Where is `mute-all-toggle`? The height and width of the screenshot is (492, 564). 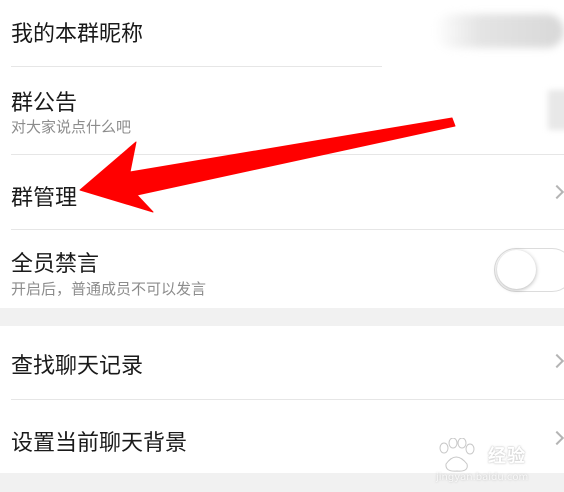 mute-all-toggle is located at coordinates (529, 270).